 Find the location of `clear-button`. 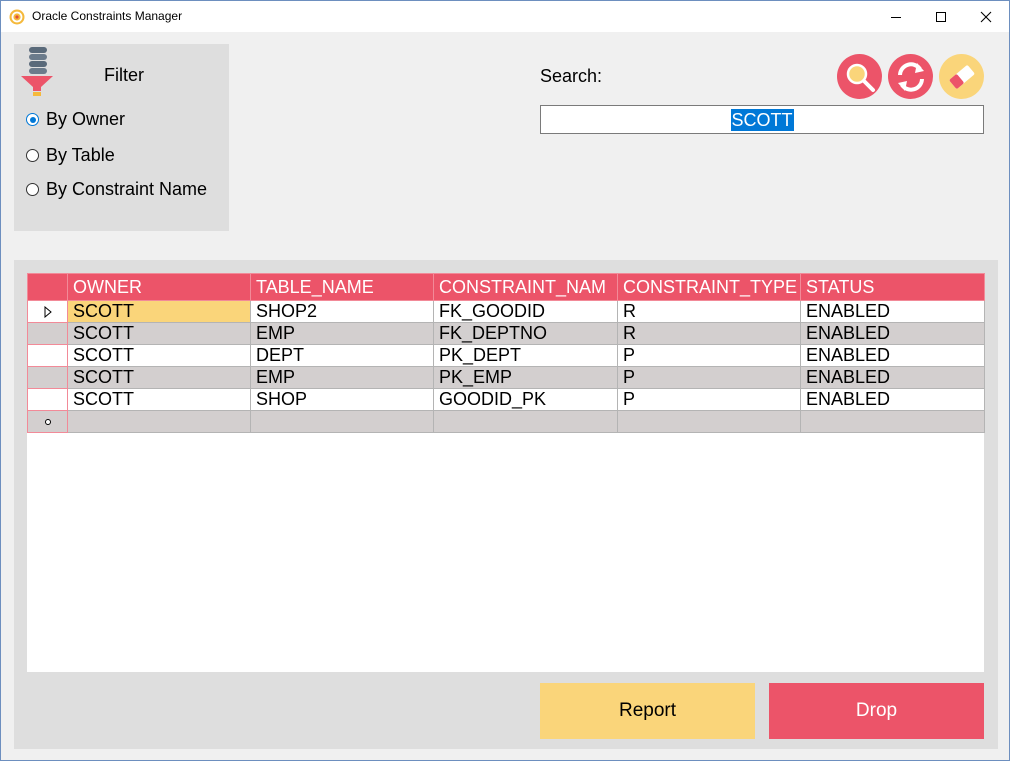

clear-button is located at coordinates (961, 76).